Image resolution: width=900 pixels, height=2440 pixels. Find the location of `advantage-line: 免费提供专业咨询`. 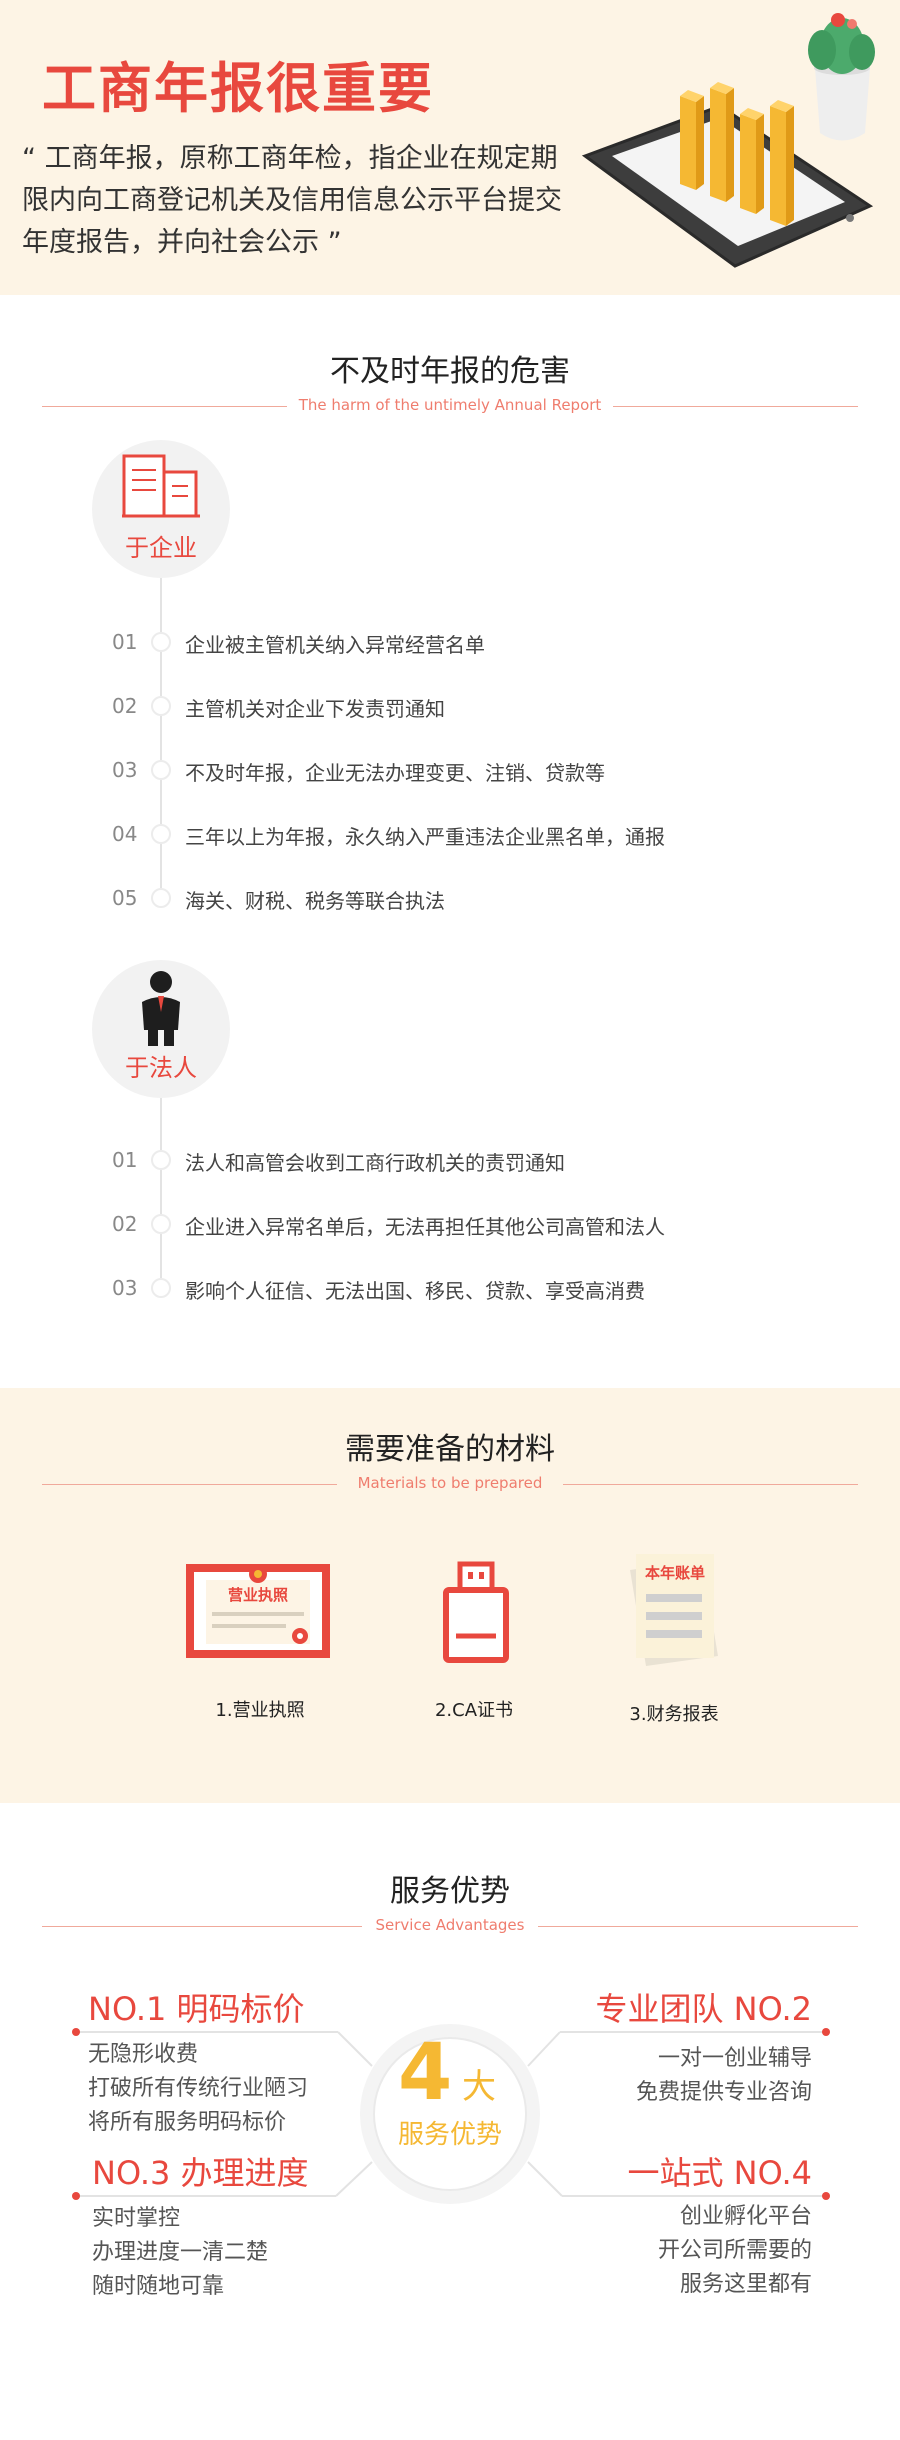

advantage-line: 免费提供专业咨询 is located at coordinates (723, 2092).